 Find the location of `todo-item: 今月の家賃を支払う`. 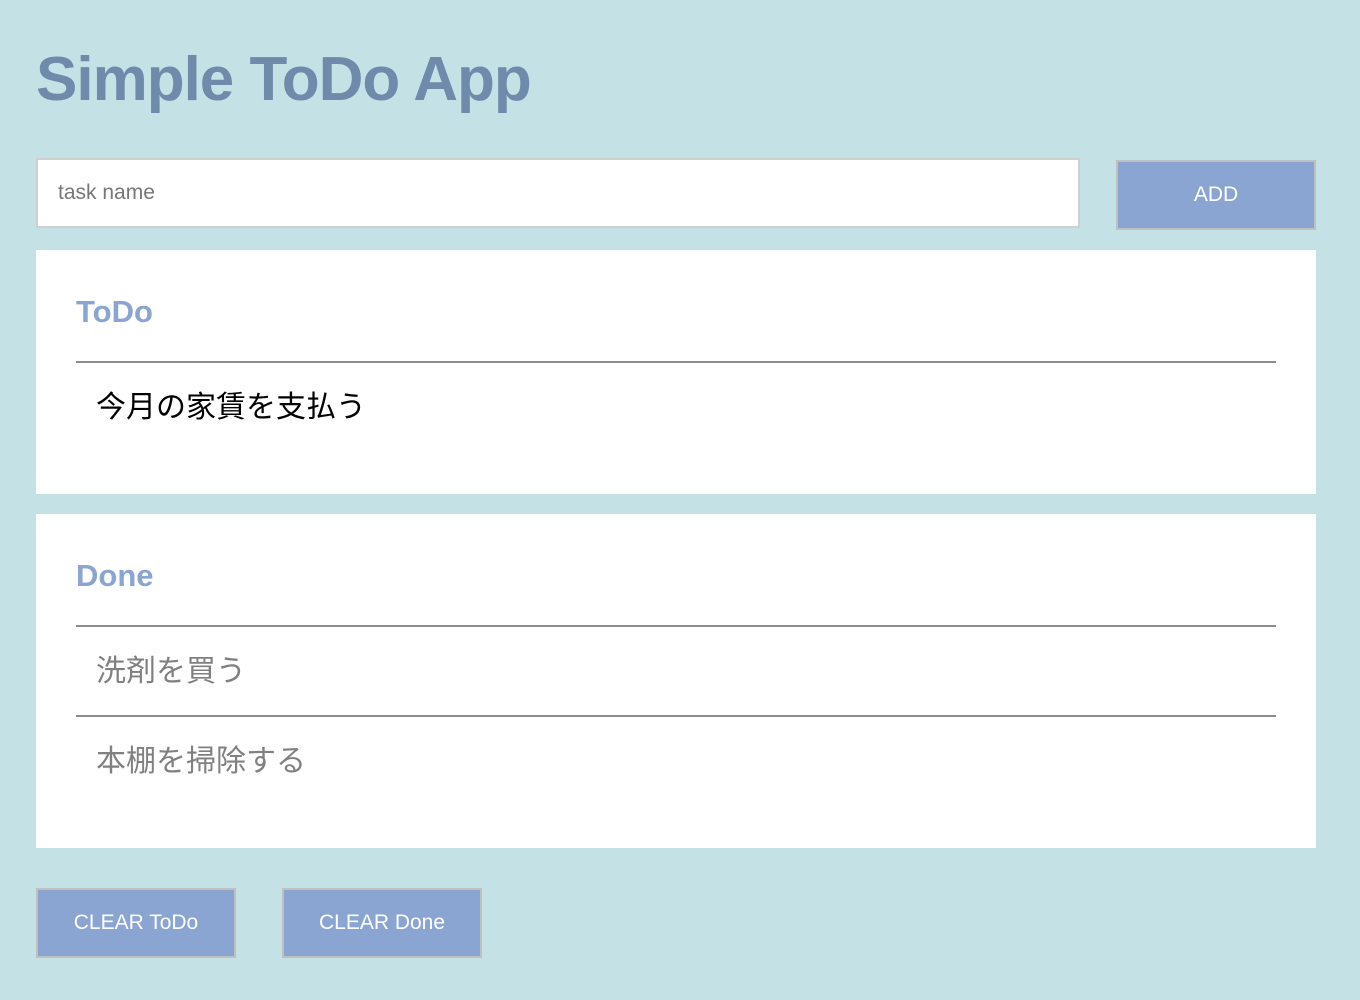

todo-item: 今月の家賃を支払う is located at coordinates (676, 405).